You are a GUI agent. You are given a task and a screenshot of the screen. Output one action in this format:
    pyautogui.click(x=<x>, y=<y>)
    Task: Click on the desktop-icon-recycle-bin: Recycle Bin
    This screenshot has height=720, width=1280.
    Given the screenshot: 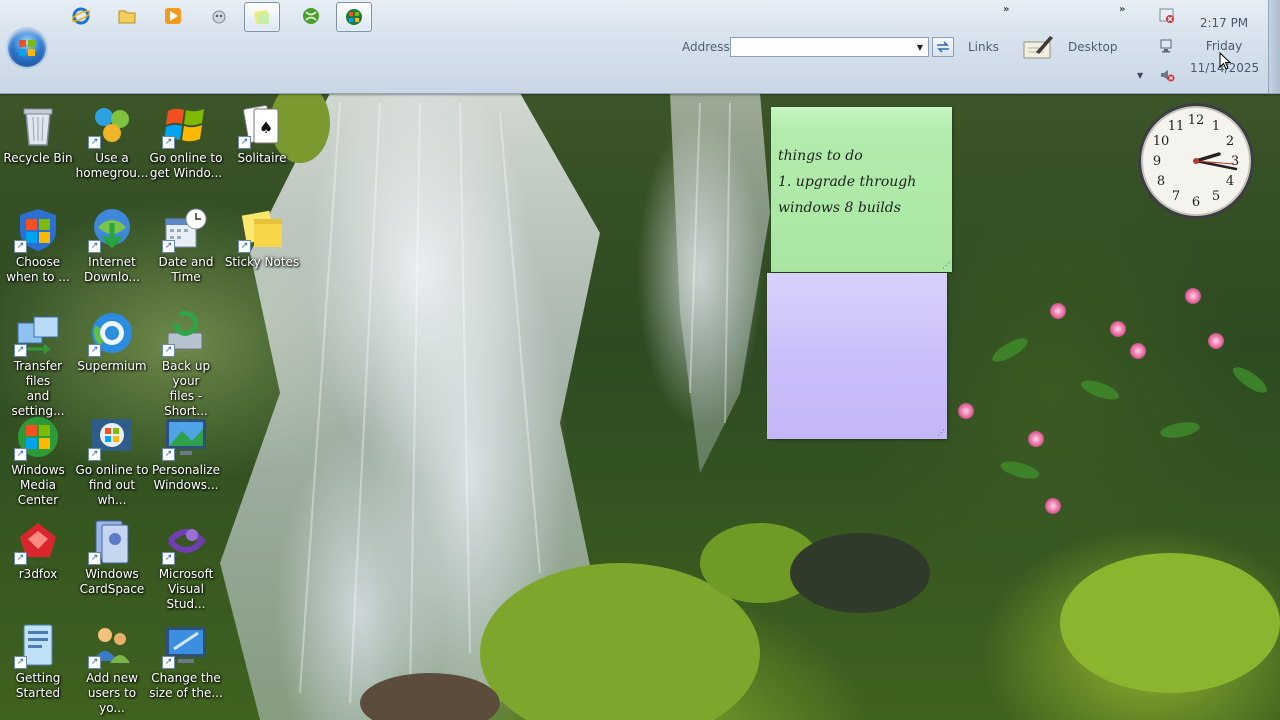 What is the action you would take?
    pyautogui.click(x=38, y=143)
    